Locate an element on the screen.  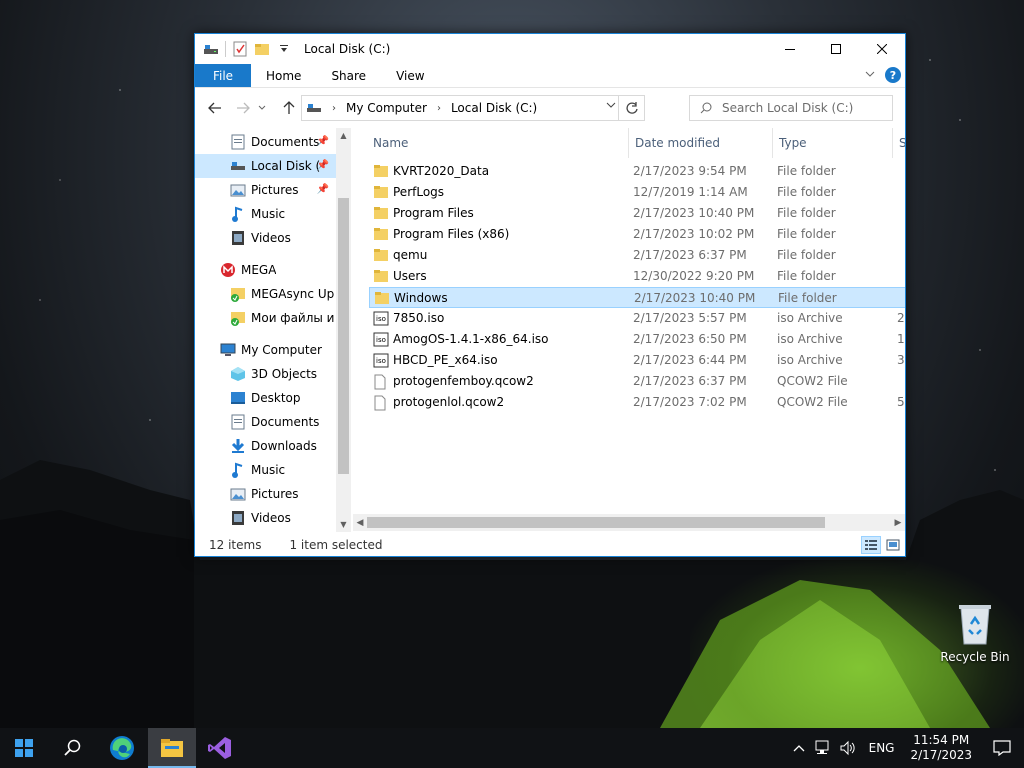
tab-view: View is located at coordinates (410, 75).